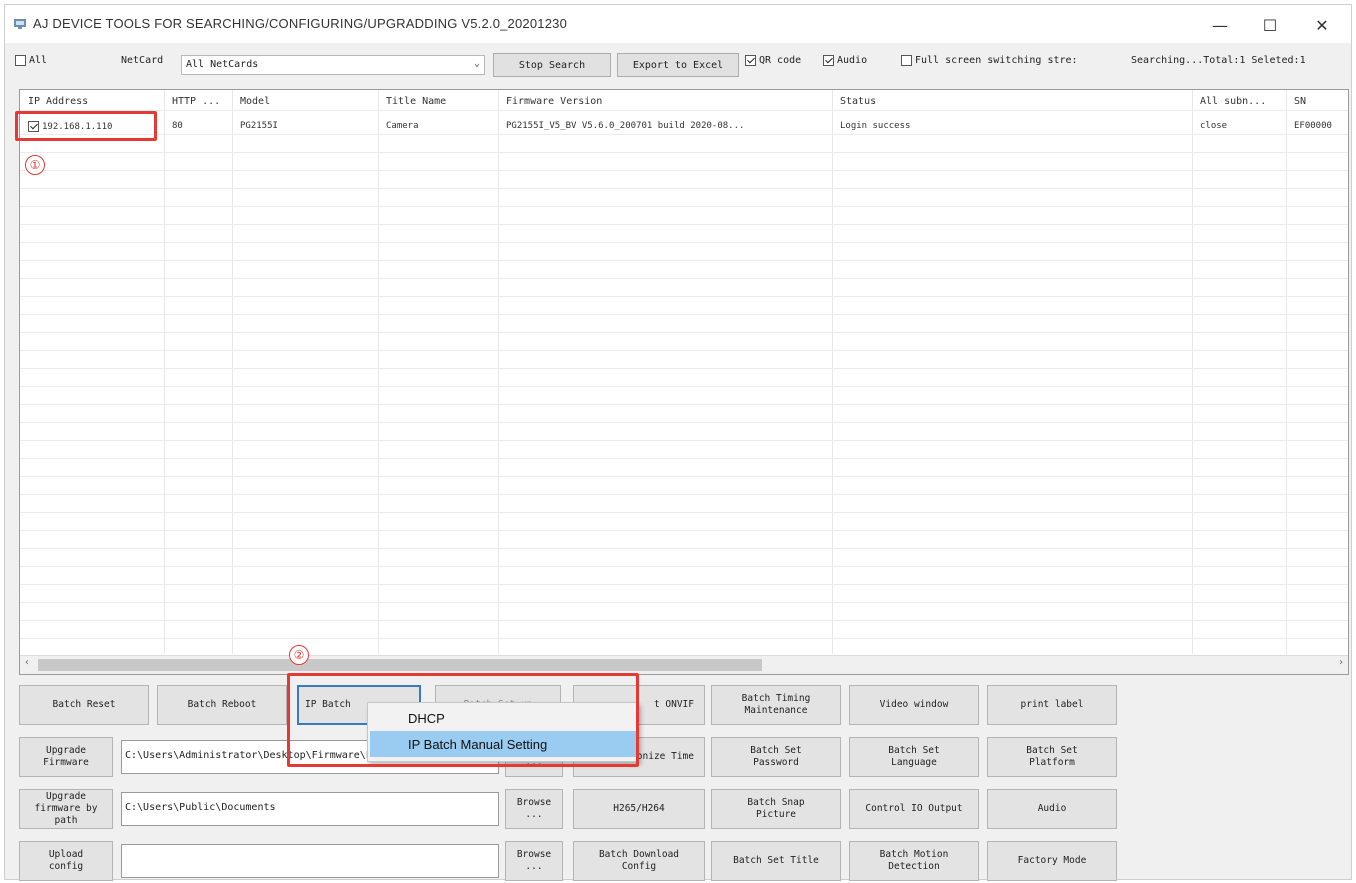 The width and height of the screenshot is (1356, 883). I want to click on upgrade-firmware-button: Upgrade Firmware, so click(66, 757).